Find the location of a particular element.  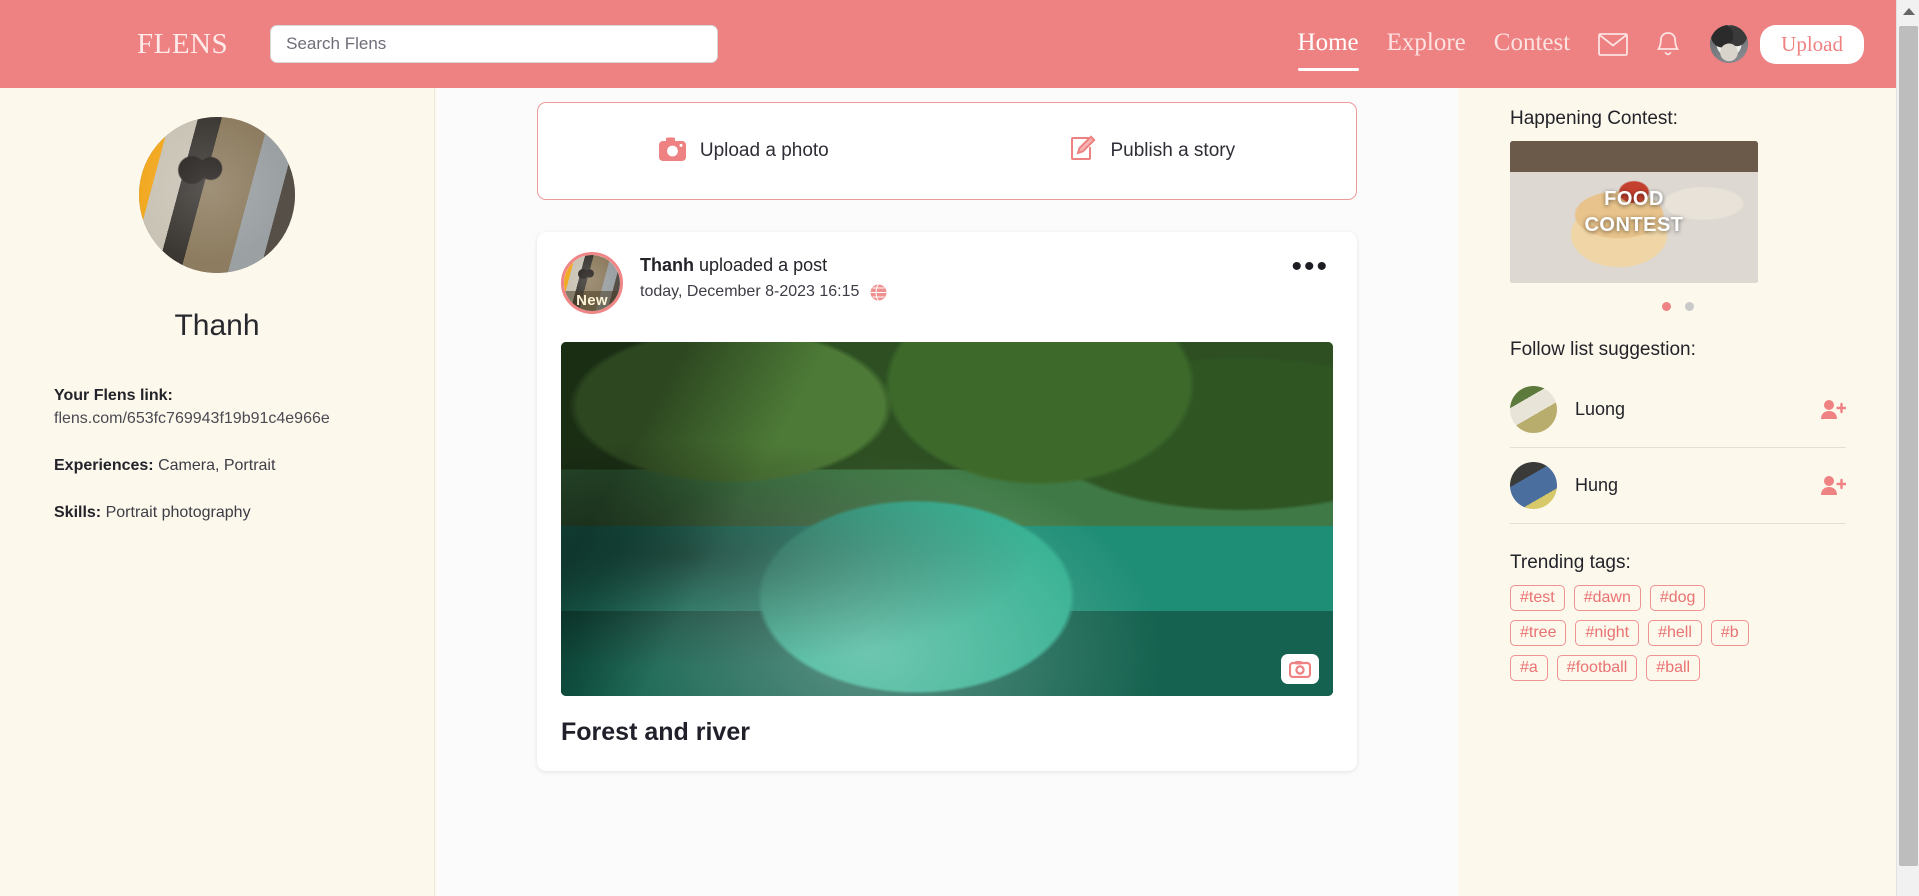

post-author-name: Thanh is located at coordinates (667, 265).